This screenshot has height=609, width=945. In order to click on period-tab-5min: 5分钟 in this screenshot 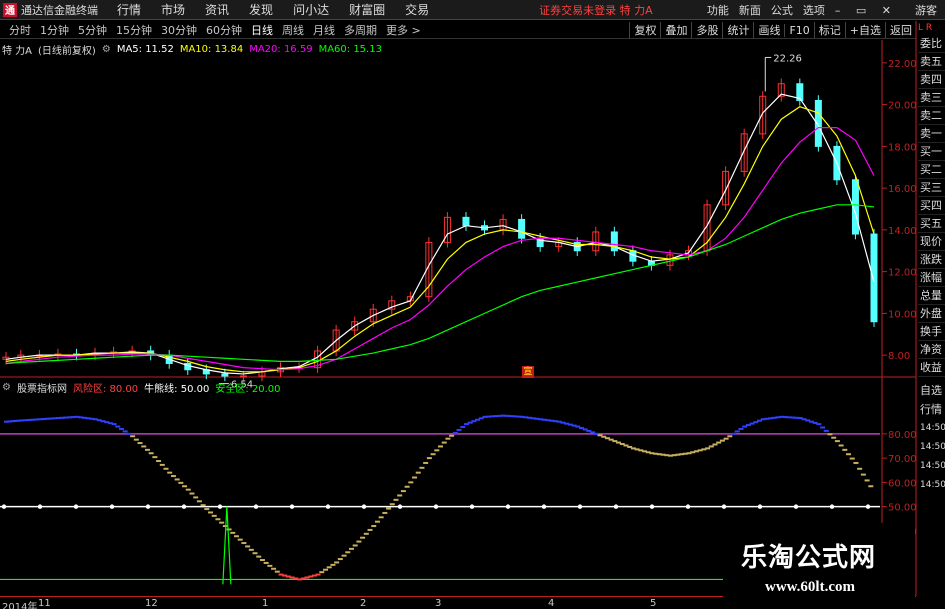, I will do `click(92, 30)`.